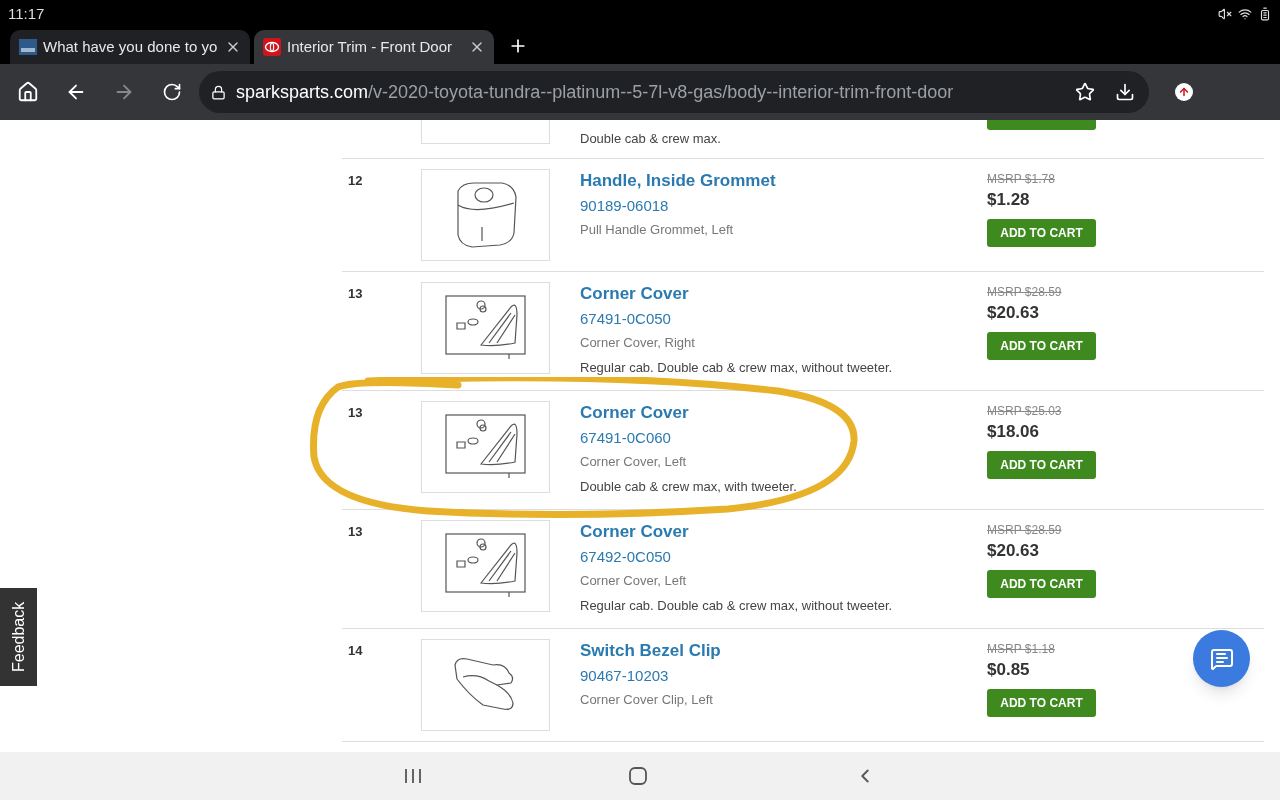 The height and width of the screenshot is (800, 1280). Describe the element at coordinates (1245, 14) in the screenshot. I see `wifi-icon` at that location.